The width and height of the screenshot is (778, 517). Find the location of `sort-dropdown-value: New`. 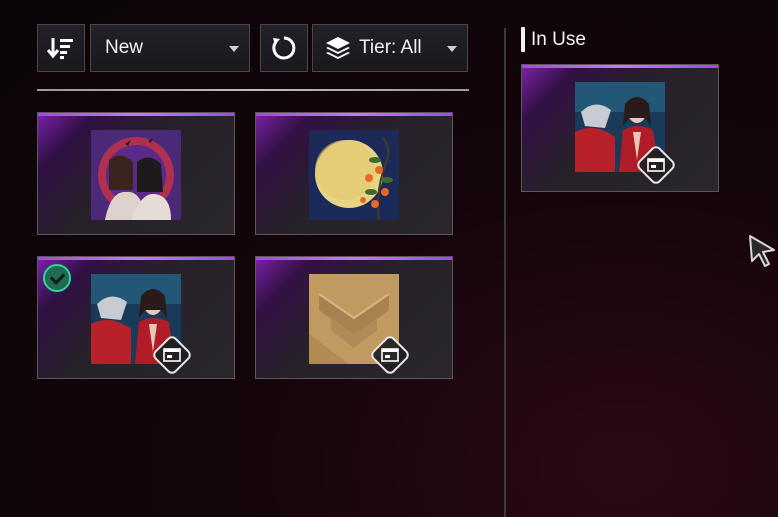

sort-dropdown-value: New is located at coordinates (124, 47).